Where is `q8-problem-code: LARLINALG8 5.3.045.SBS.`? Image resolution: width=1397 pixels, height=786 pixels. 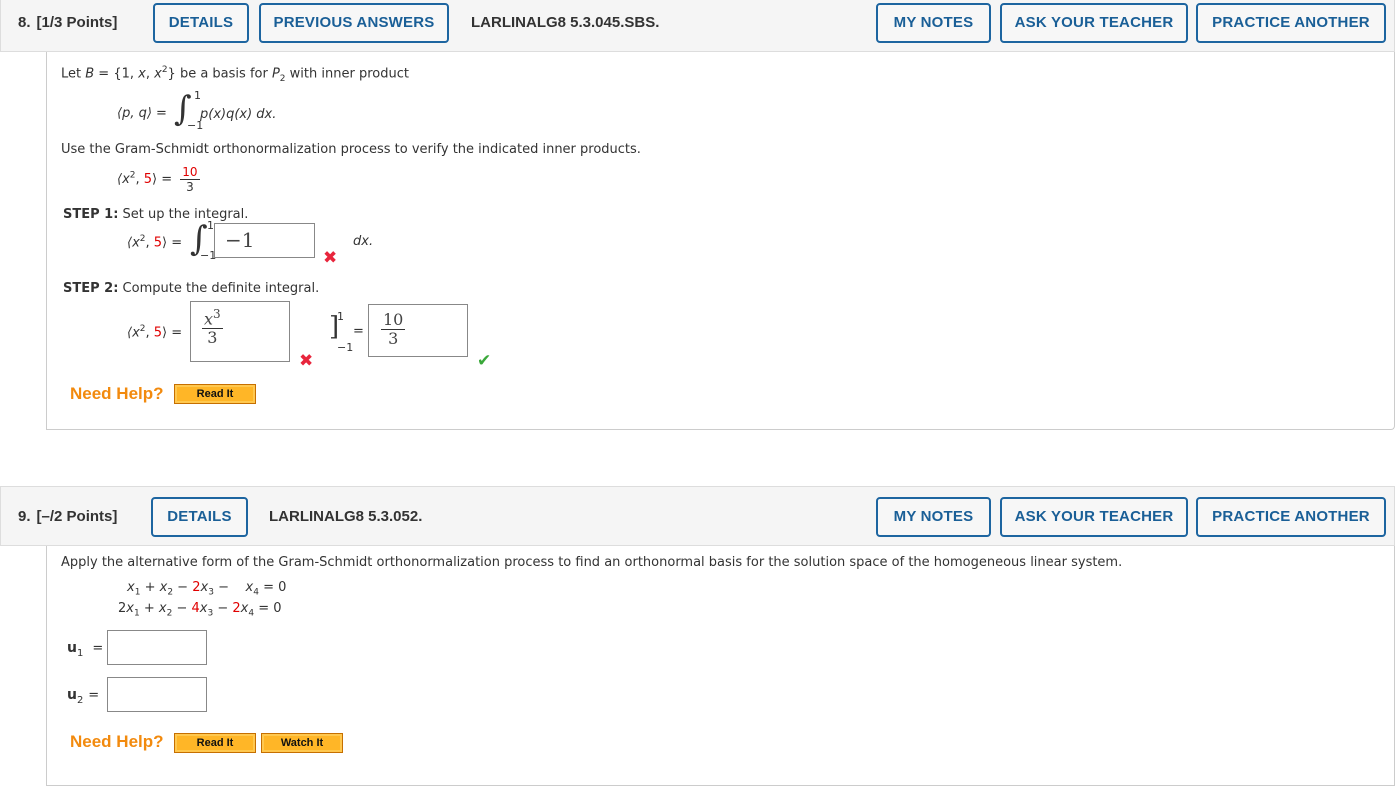
q8-problem-code: LARLINALG8 5.3.045.SBS. is located at coordinates (565, 22).